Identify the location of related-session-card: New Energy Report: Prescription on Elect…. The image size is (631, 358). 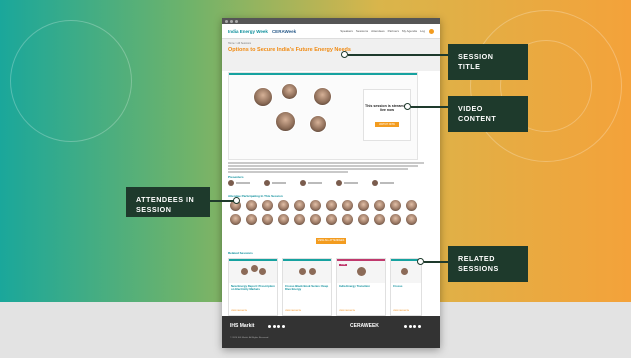
(253, 287).